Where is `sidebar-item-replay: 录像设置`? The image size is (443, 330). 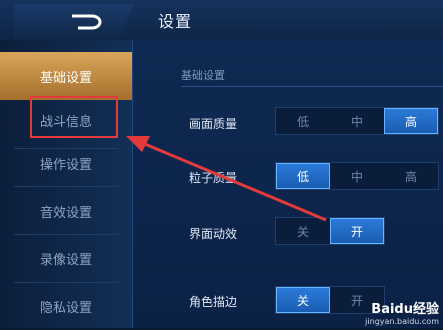 sidebar-item-replay: 录像设置 is located at coordinates (66, 258).